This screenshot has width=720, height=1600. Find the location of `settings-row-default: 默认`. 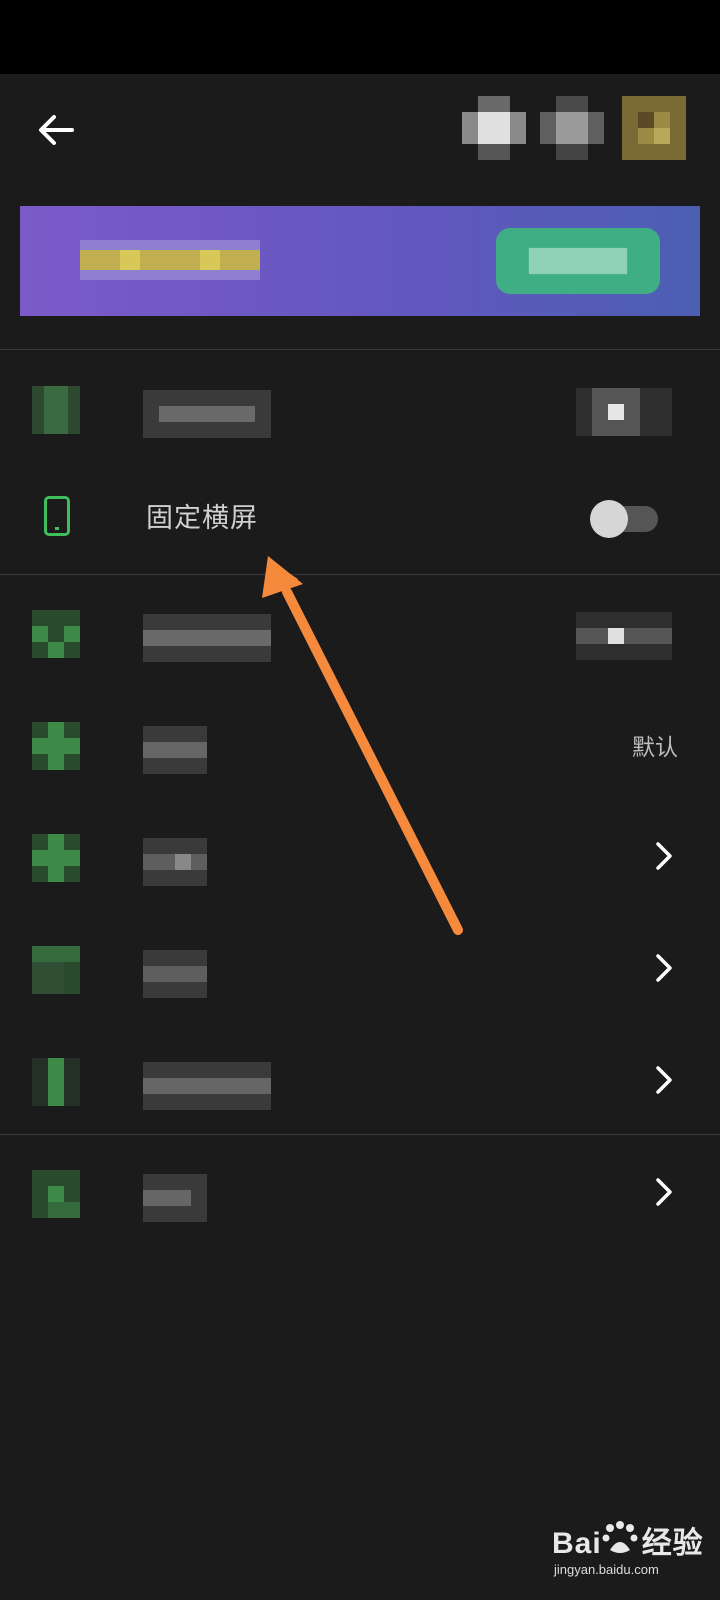

settings-row-default: 默认 is located at coordinates (360, 742).